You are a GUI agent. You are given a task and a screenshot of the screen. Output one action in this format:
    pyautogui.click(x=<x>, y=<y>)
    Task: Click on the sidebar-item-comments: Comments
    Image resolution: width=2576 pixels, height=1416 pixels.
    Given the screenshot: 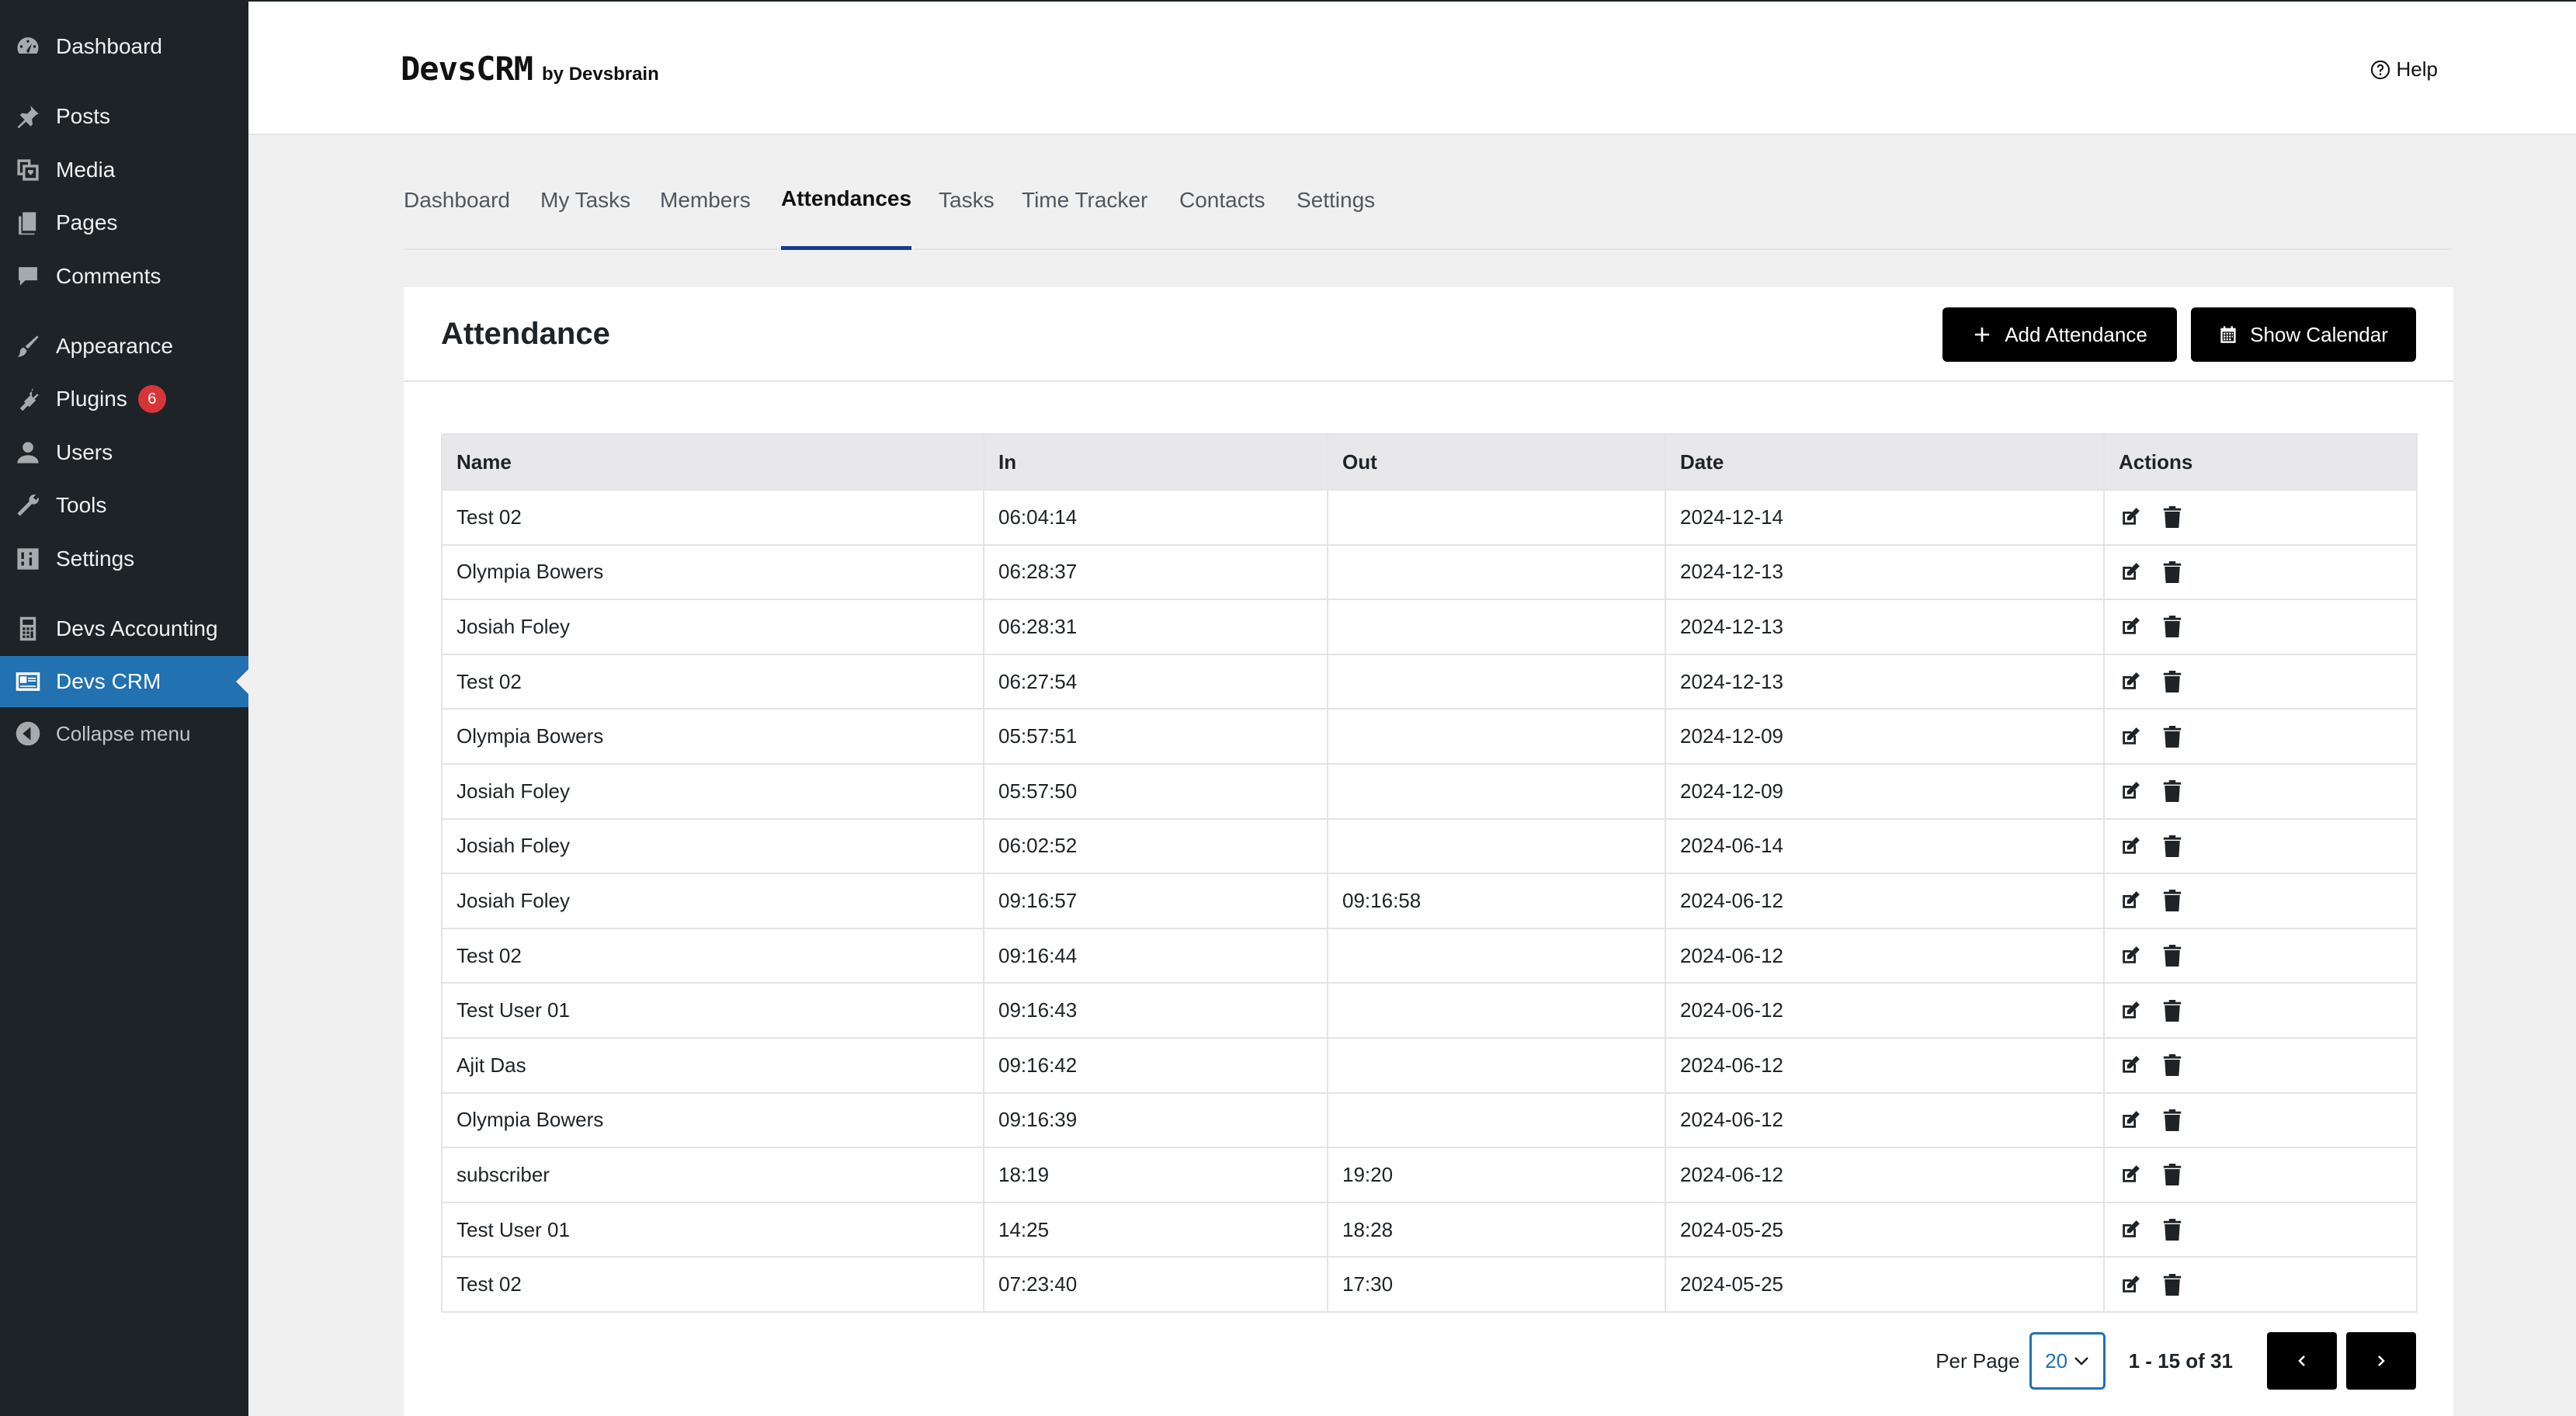 What is the action you would take?
    pyautogui.click(x=124, y=276)
    